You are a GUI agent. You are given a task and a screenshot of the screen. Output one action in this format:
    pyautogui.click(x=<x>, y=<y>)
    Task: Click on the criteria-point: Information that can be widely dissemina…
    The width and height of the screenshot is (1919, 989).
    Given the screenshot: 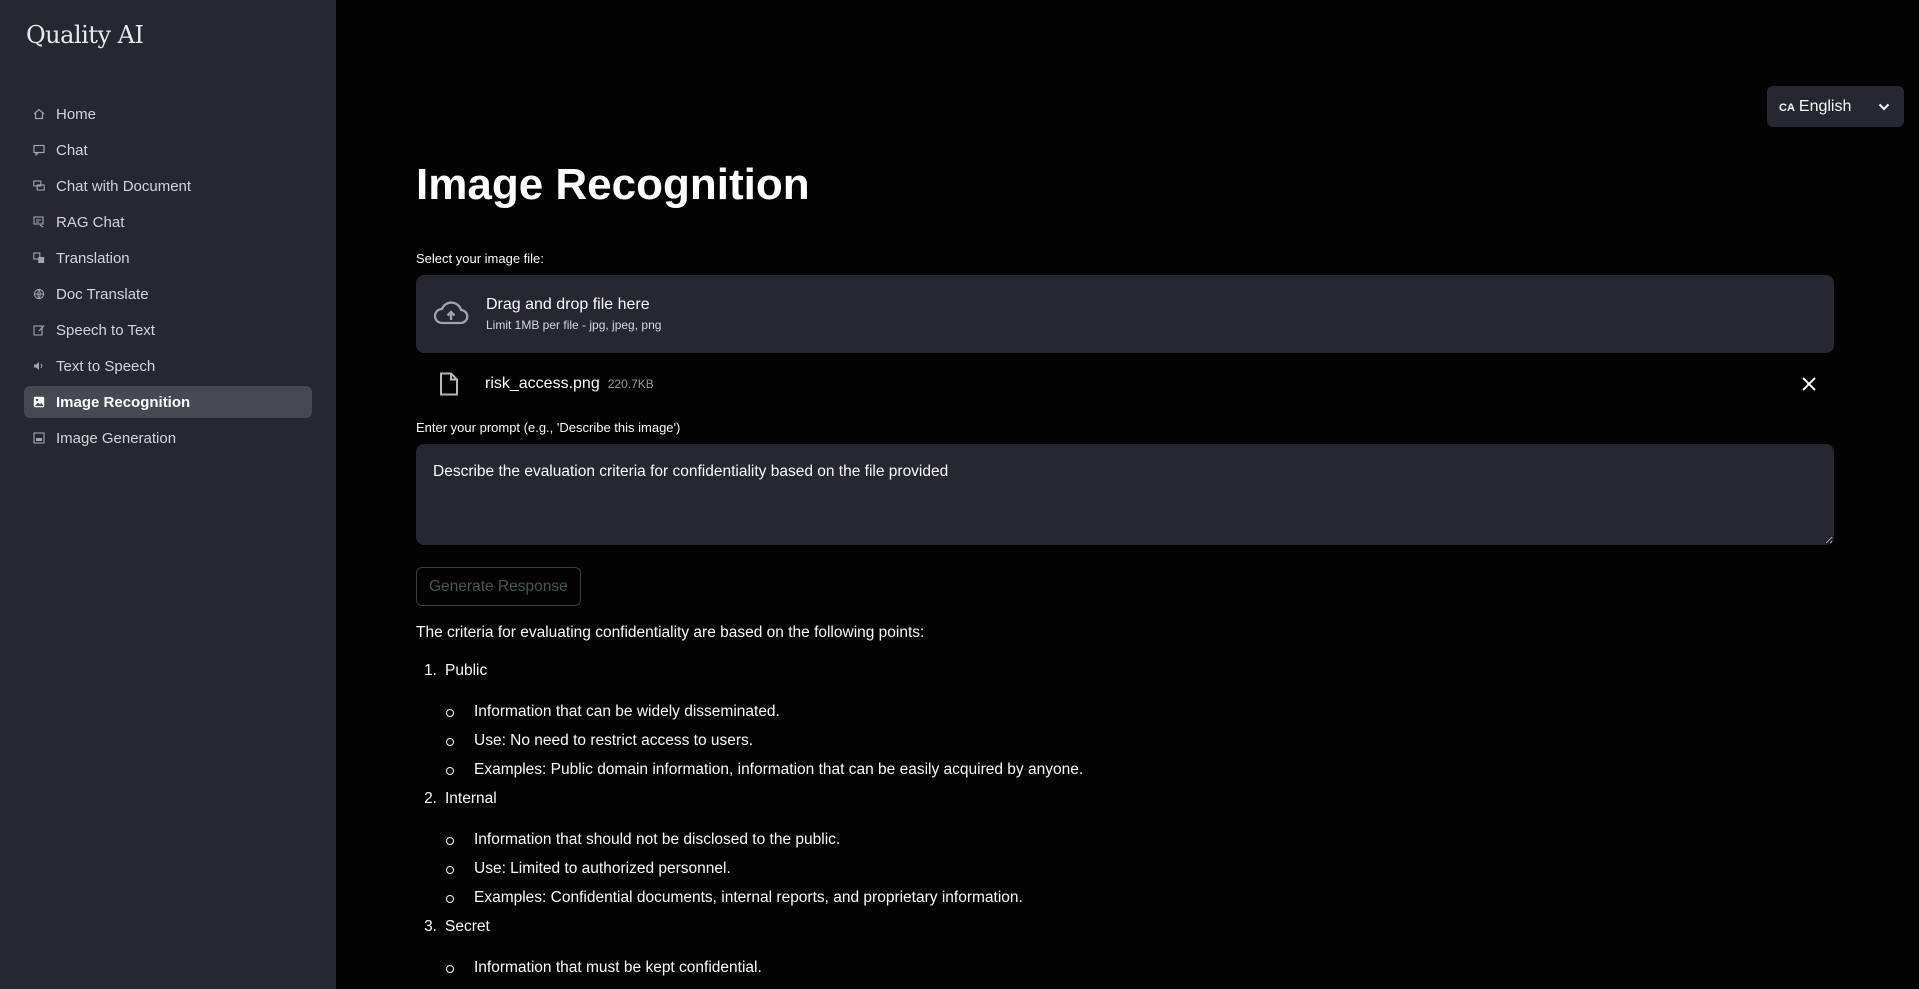 What is the action you would take?
    pyautogui.click(x=1140, y=712)
    